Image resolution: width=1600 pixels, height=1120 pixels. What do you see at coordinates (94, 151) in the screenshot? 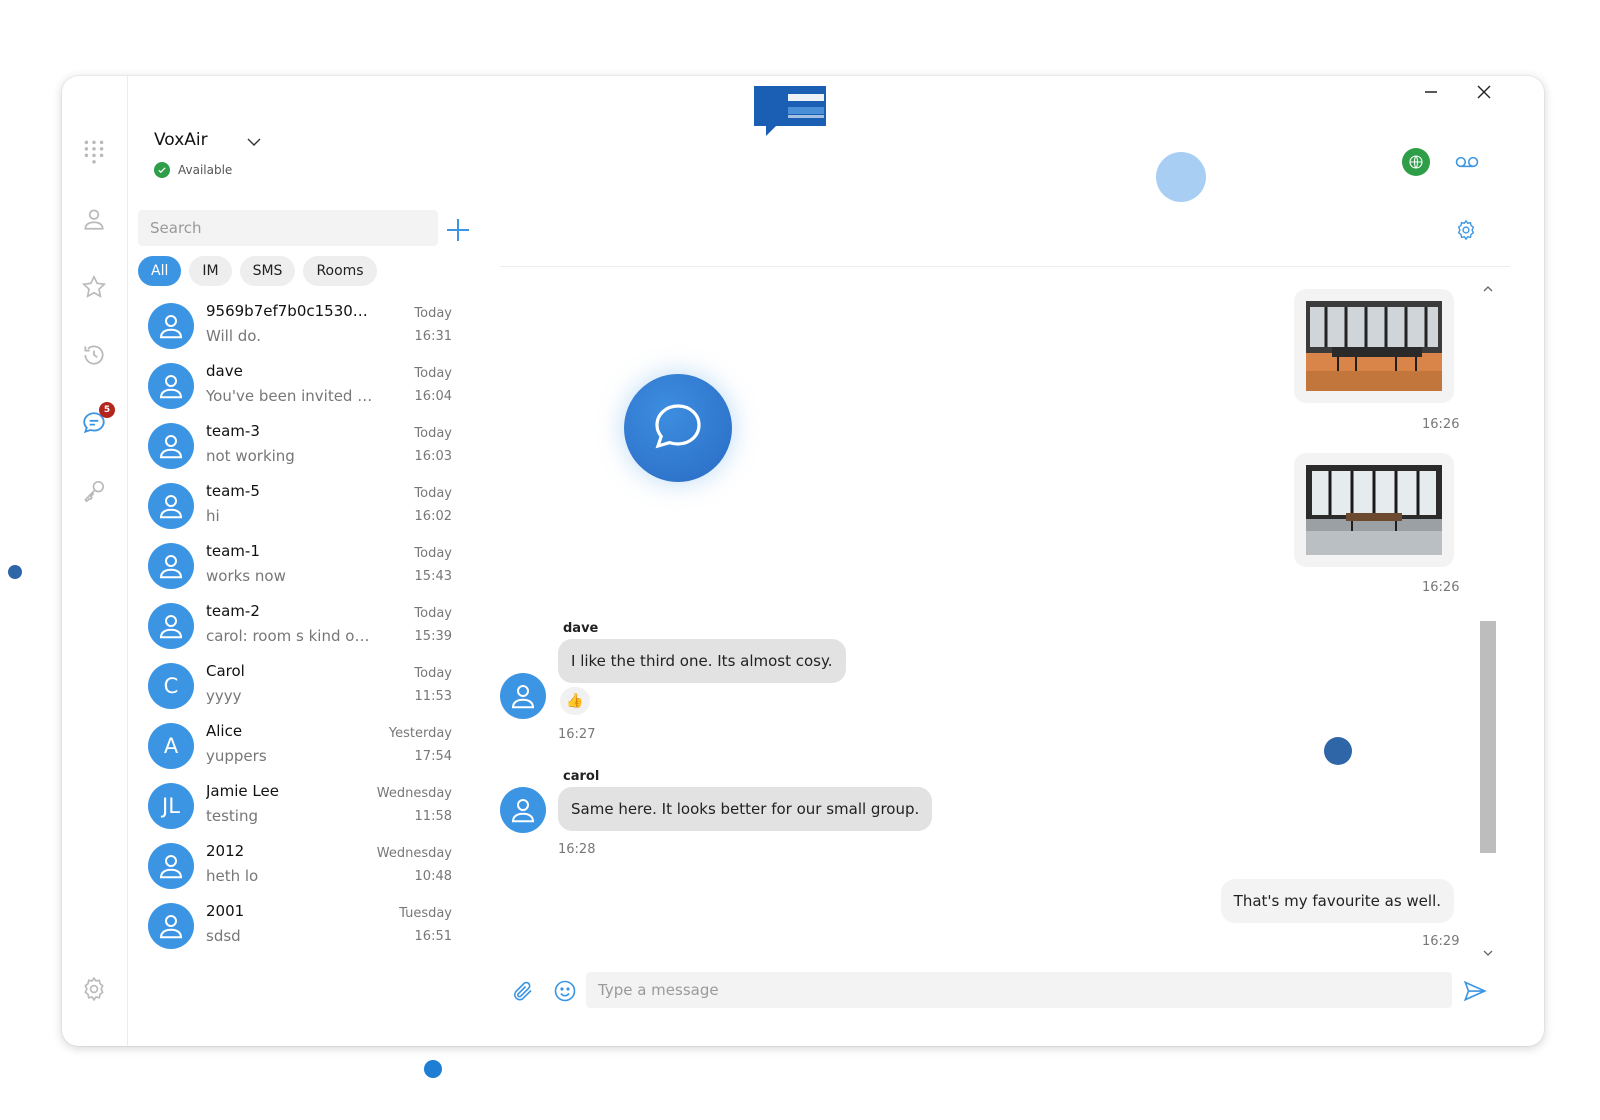
I see `dialpad-icon` at bounding box center [94, 151].